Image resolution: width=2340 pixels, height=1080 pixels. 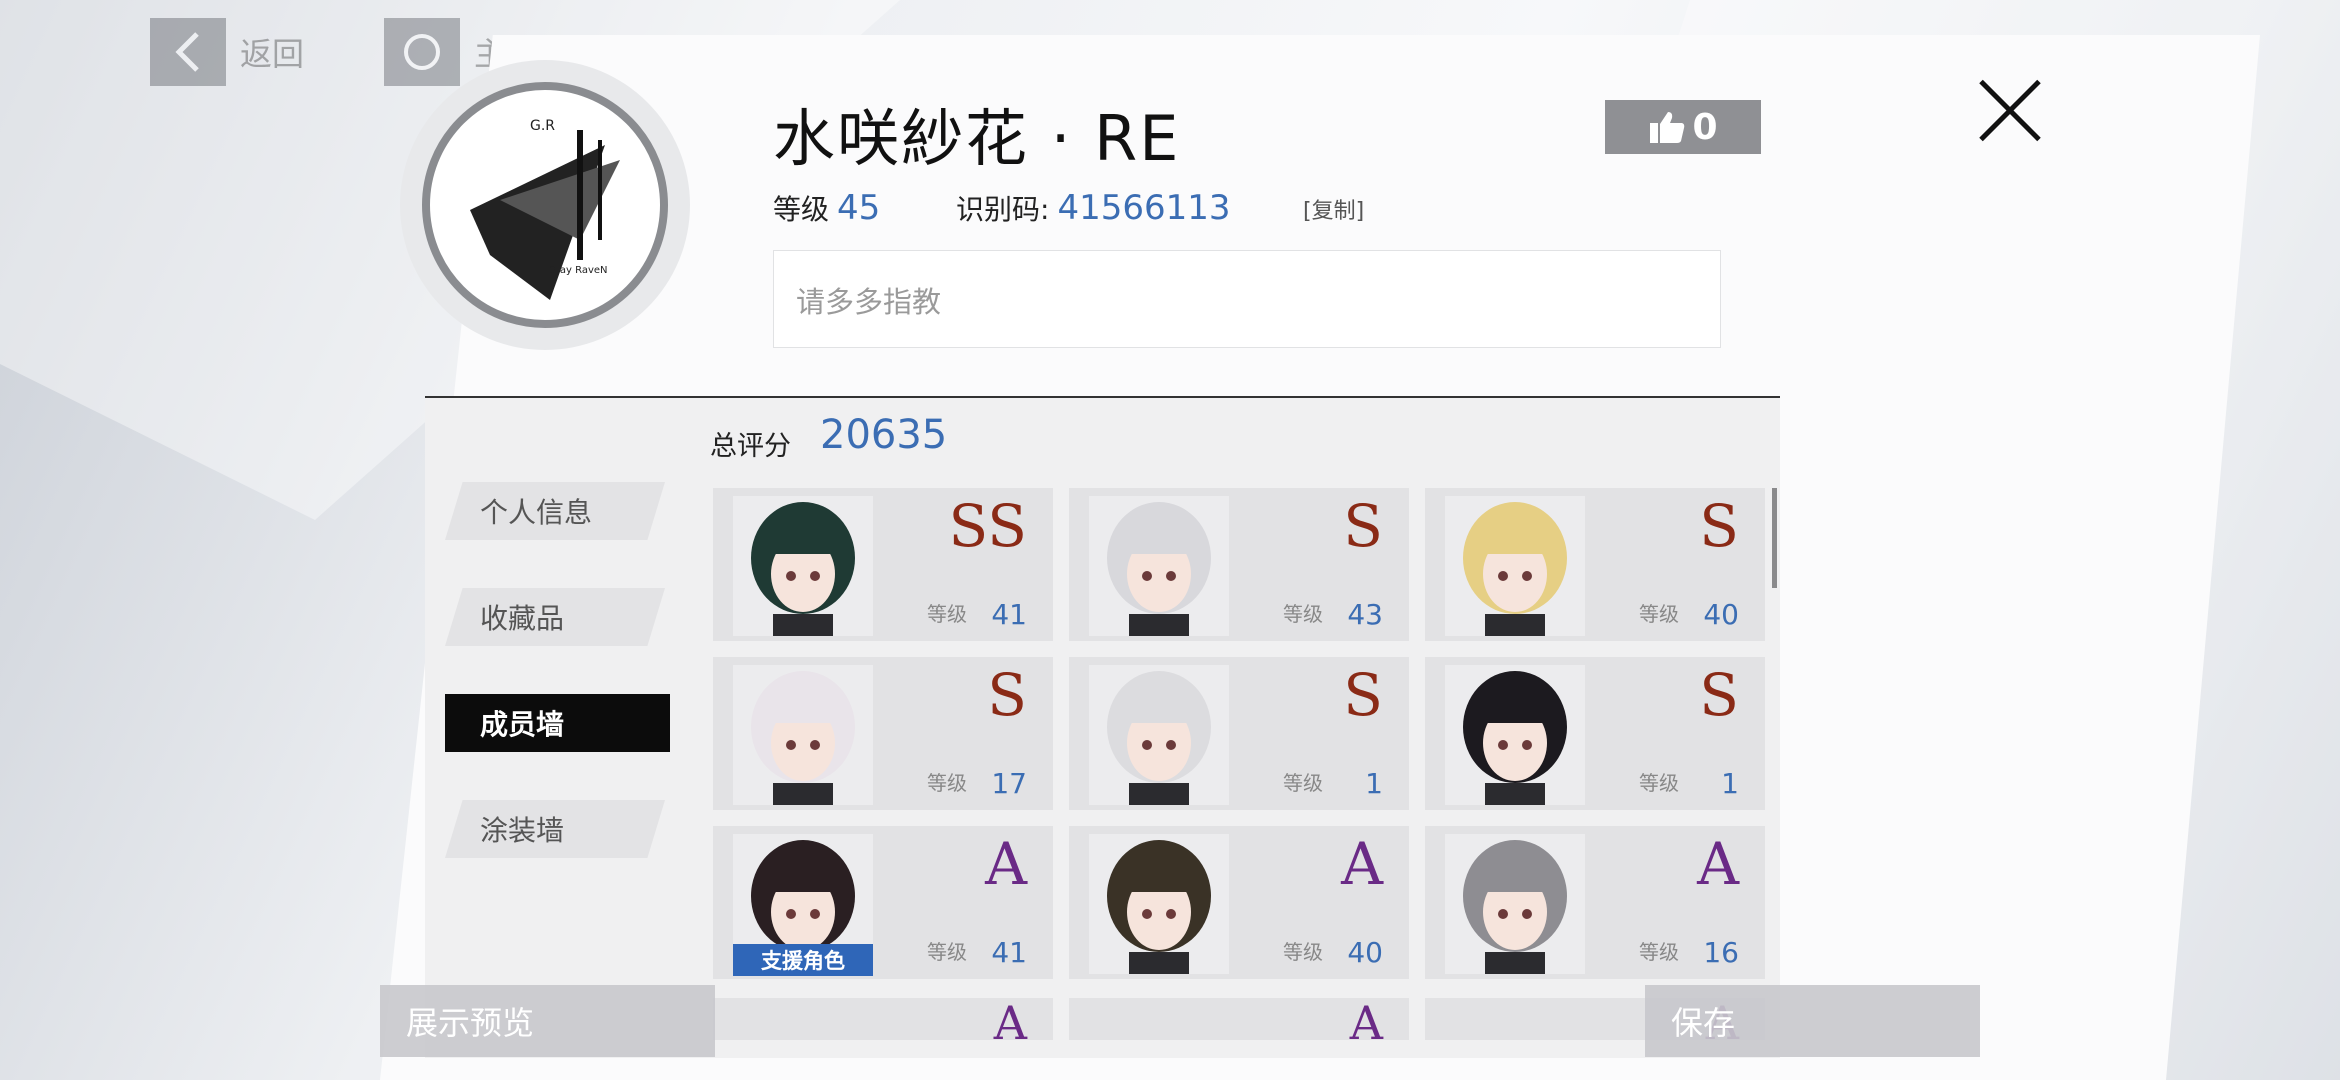 I want to click on level-stat: 等级 45, so click(x=826, y=208).